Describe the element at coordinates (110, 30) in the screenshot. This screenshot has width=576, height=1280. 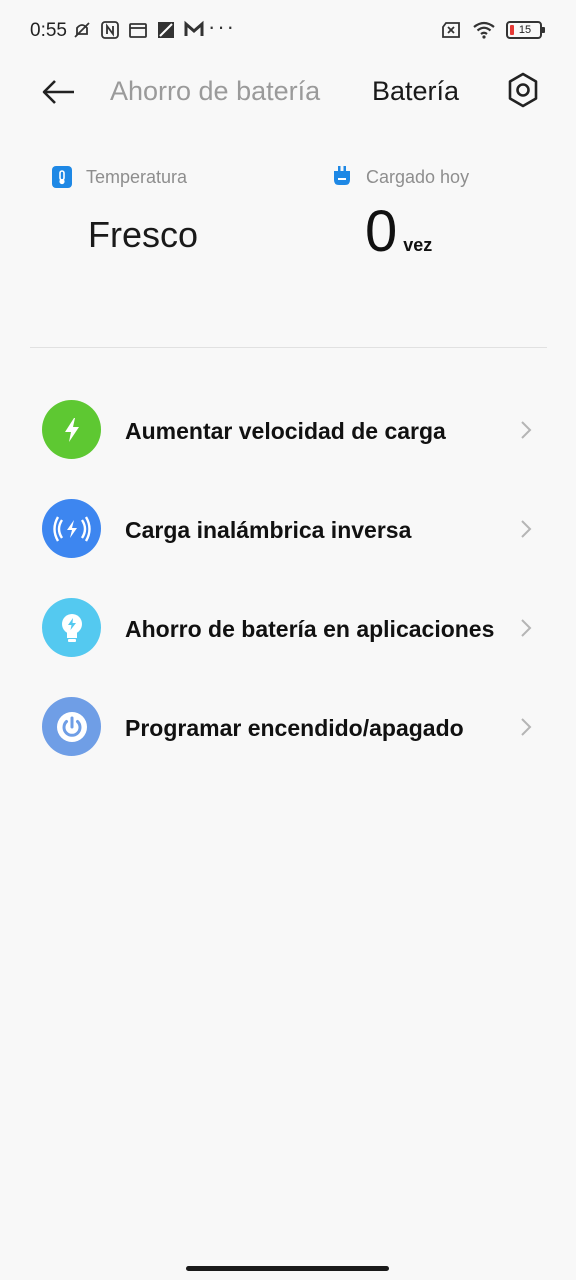
I see `nfc-icon` at that location.